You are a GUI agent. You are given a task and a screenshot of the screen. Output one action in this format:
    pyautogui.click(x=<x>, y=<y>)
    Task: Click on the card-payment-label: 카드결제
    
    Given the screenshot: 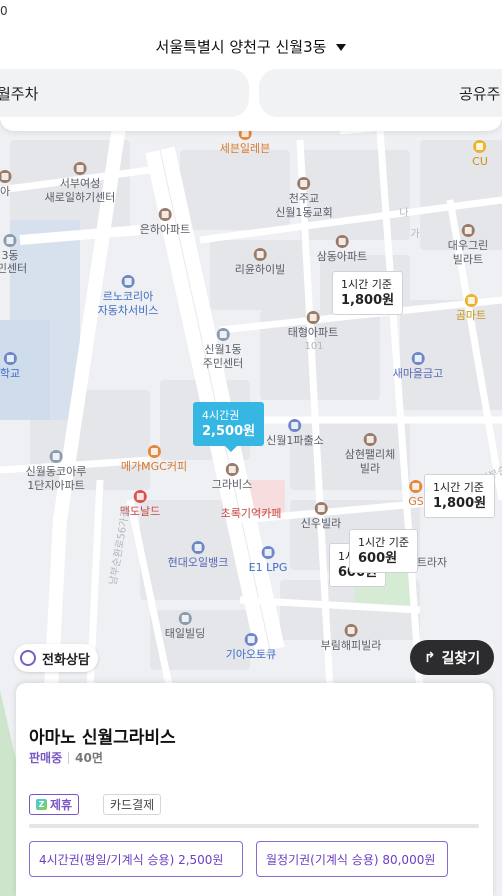 What is the action you would take?
    pyautogui.click(x=132, y=805)
    